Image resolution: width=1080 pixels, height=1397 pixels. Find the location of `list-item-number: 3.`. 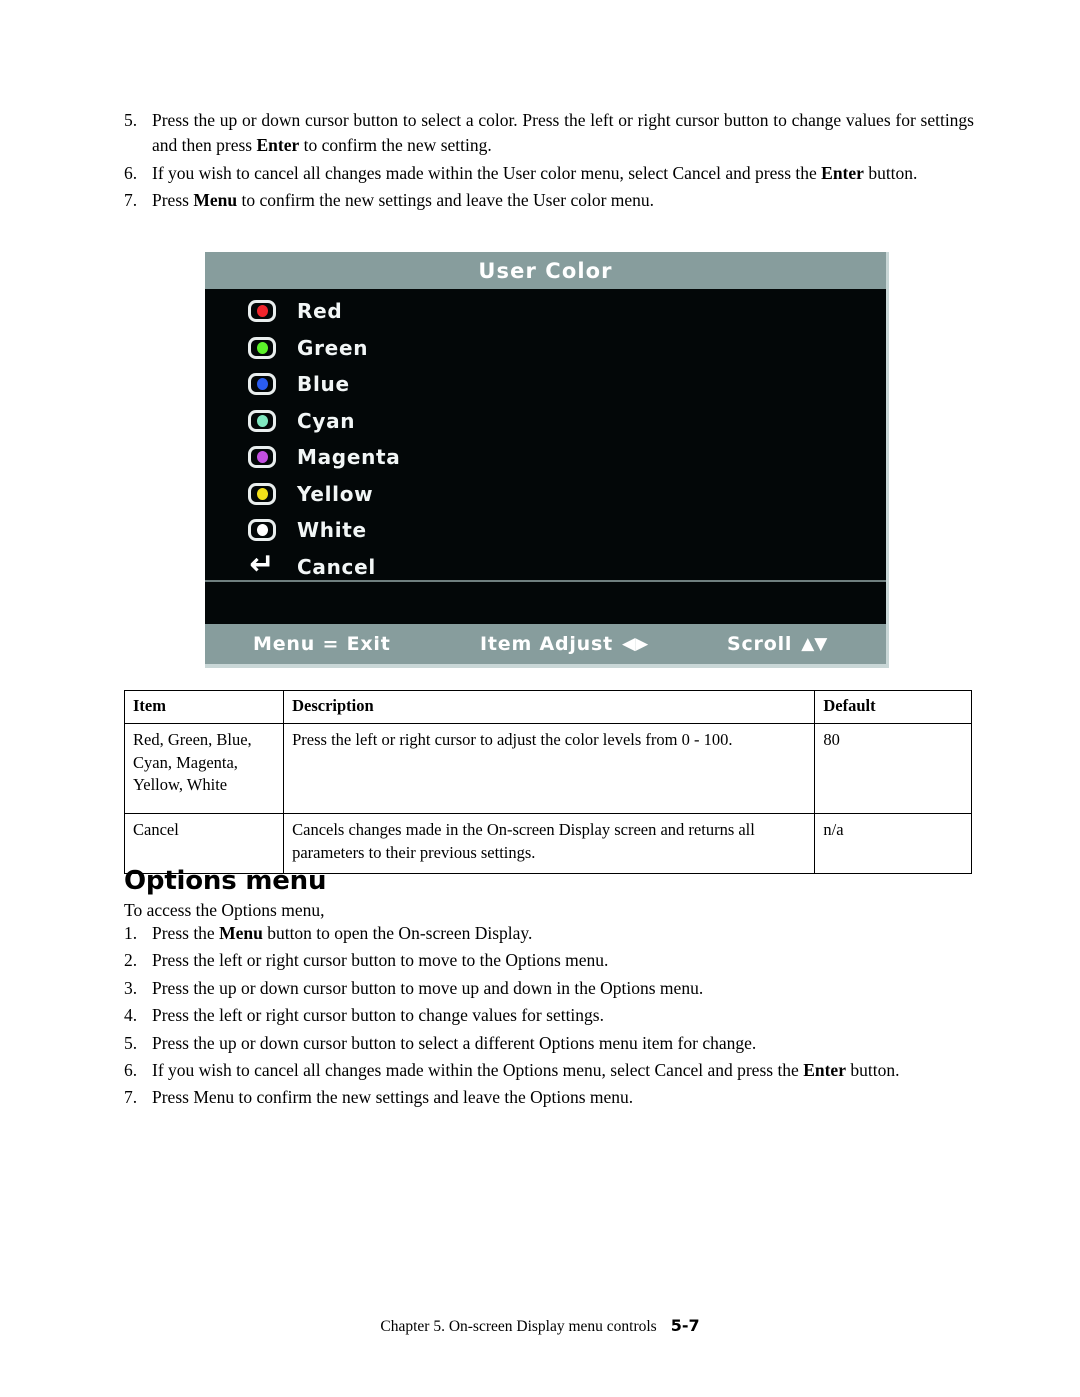

list-item-number: 3. is located at coordinates (131, 987).